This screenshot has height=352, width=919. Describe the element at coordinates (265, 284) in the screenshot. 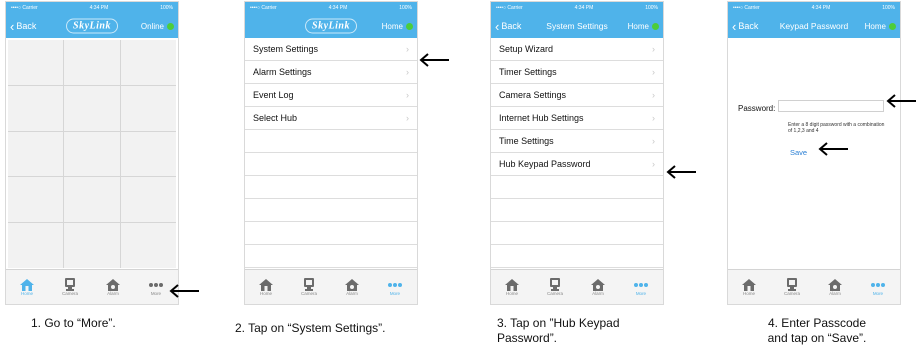

I see `home-icon` at that location.